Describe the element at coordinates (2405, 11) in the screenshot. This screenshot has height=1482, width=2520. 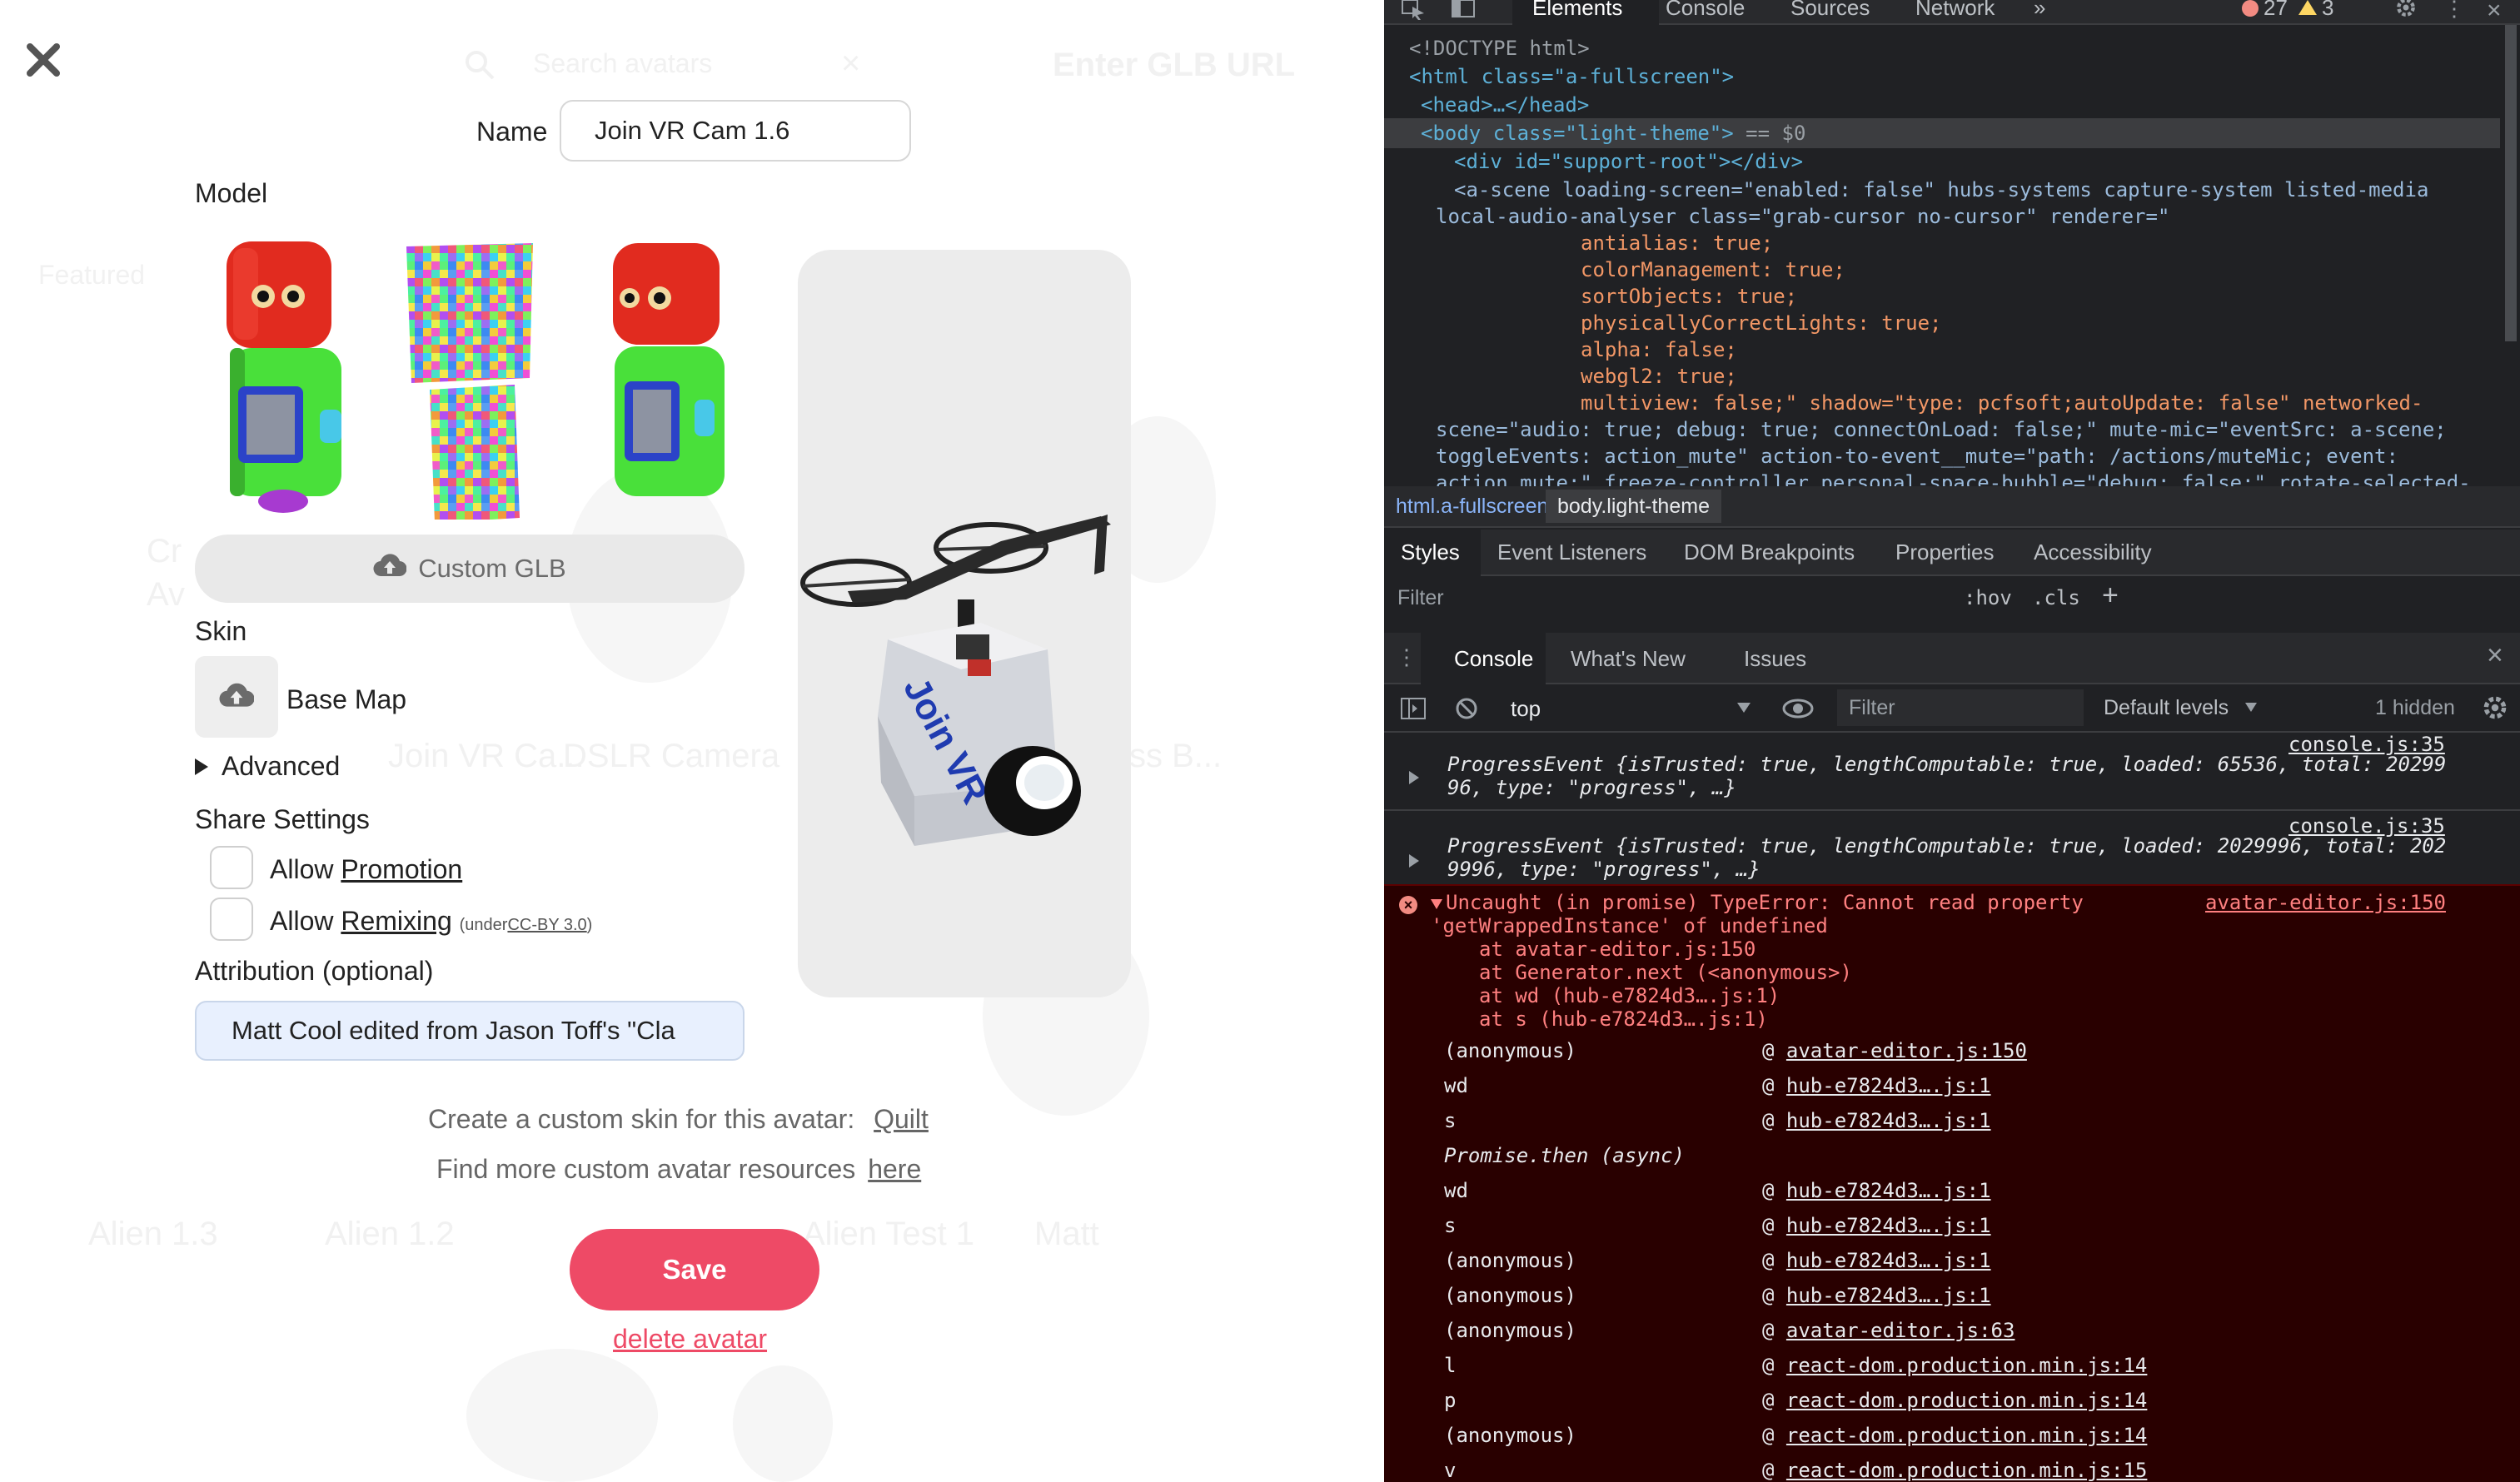
I see `settings-gear-icon` at that location.